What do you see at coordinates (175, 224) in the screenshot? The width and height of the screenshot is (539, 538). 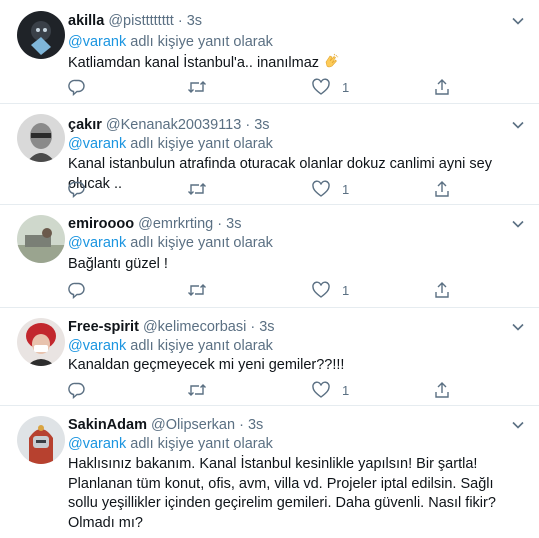 I see `user-handle: @emrkrting` at bounding box center [175, 224].